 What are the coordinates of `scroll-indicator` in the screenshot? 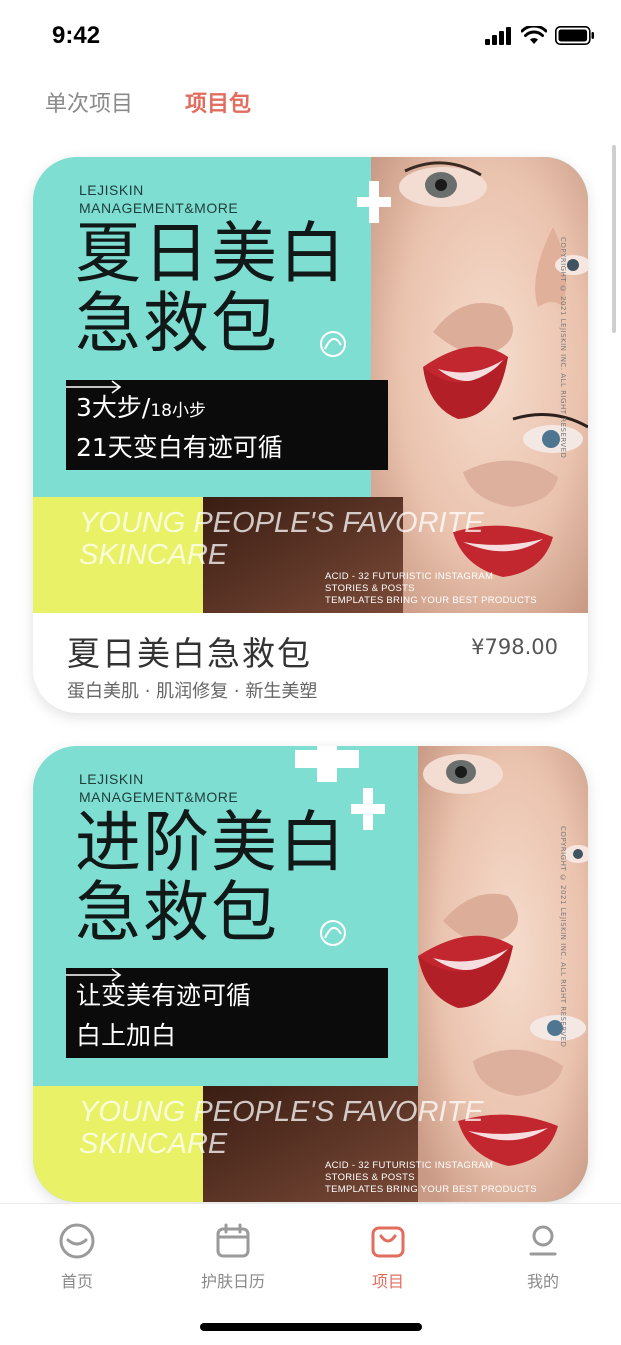 It's located at (614, 239).